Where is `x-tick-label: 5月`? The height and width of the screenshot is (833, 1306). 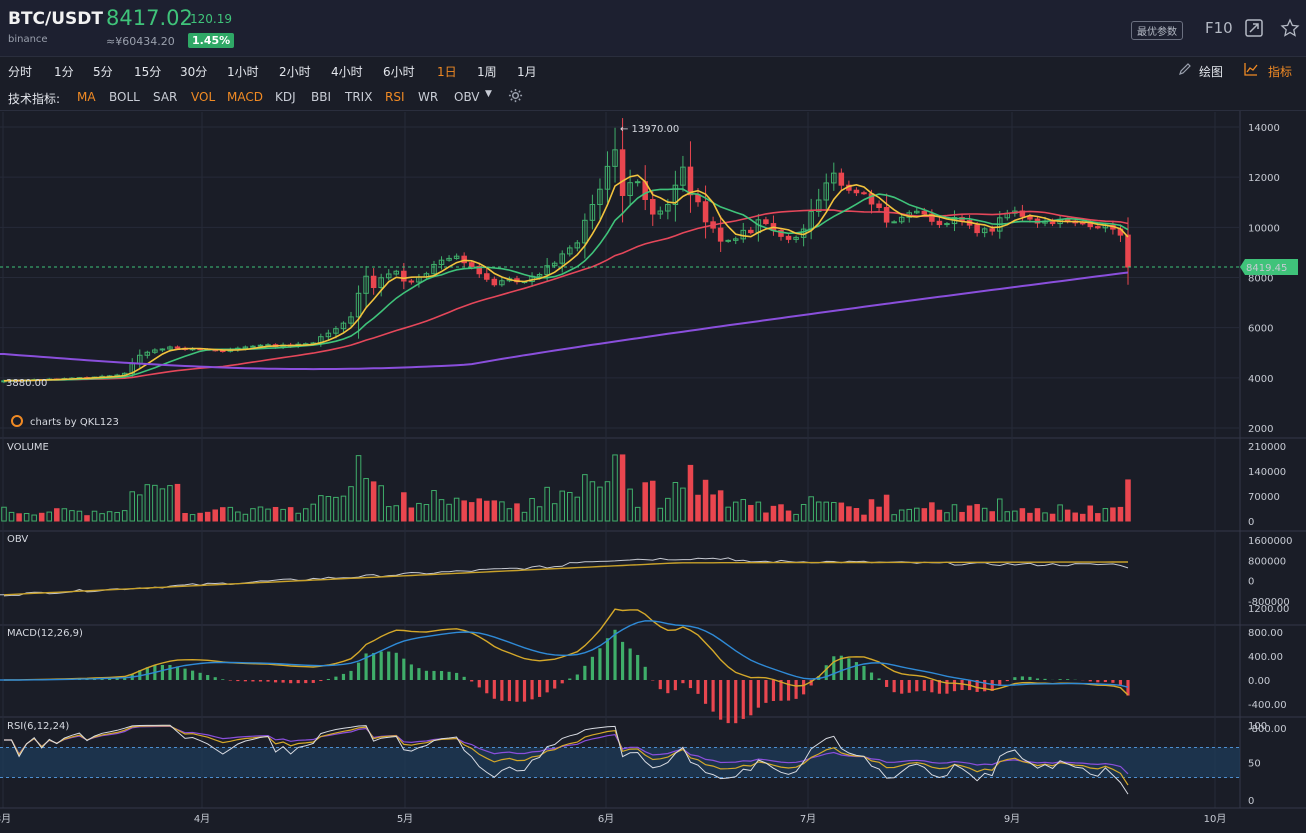 x-tick-label: 5月 is located at coordinates (405, 819).